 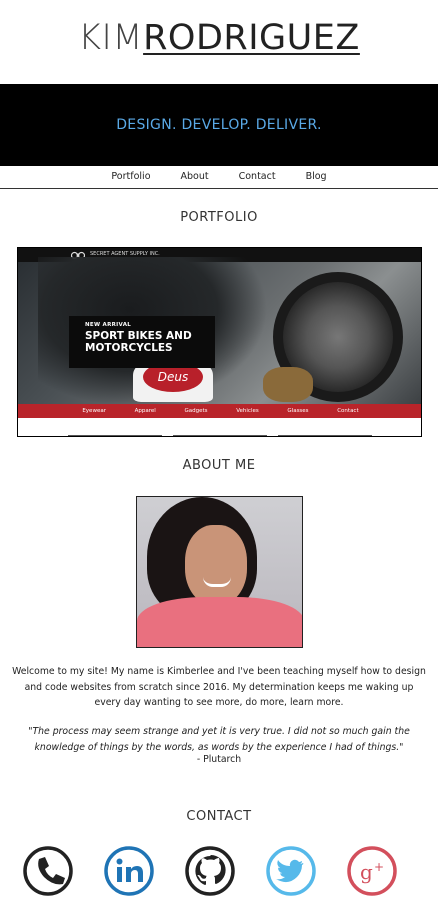 I want to click on quote-author: - Plutarch, so click(x=219, y=759).